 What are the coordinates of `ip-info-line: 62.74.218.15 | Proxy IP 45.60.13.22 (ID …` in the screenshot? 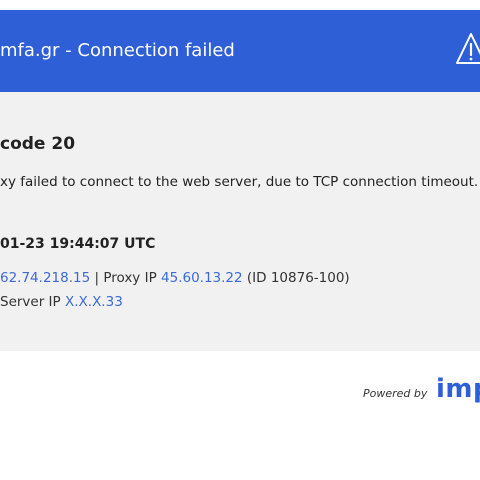 It's located at (175, 278).